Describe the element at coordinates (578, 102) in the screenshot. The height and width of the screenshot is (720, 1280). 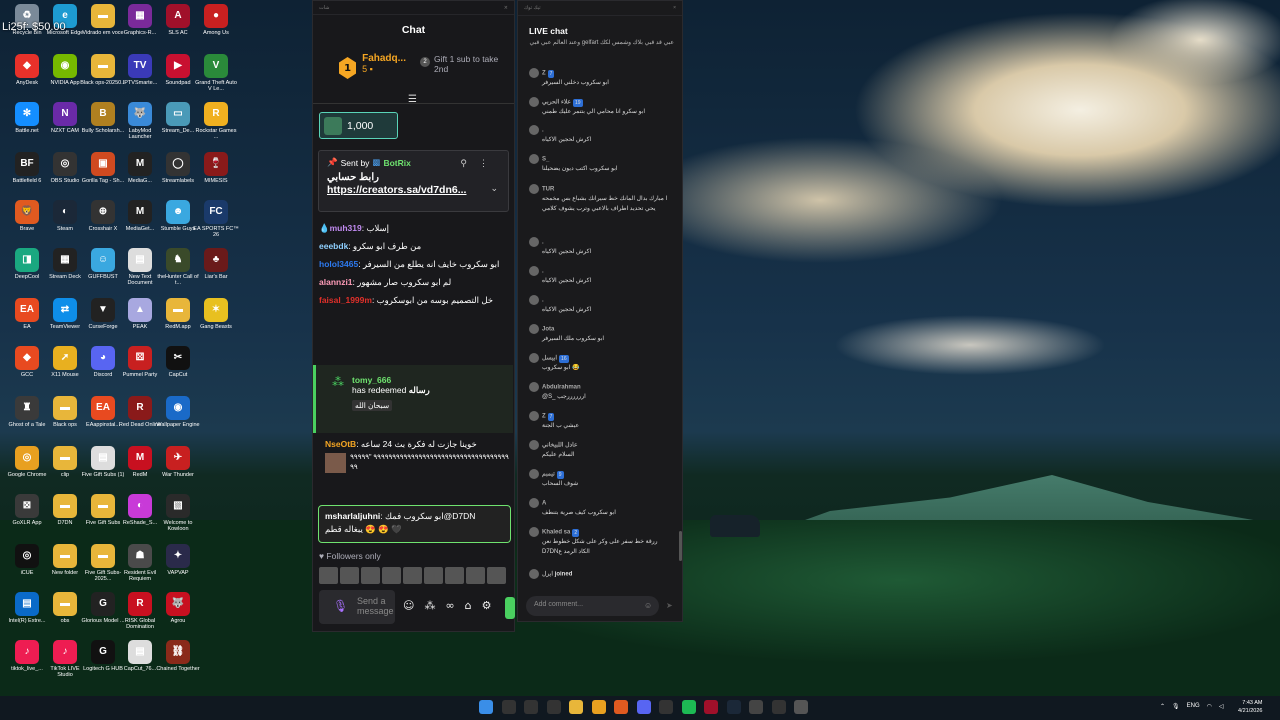
I see `level-badge: 19` at that location.